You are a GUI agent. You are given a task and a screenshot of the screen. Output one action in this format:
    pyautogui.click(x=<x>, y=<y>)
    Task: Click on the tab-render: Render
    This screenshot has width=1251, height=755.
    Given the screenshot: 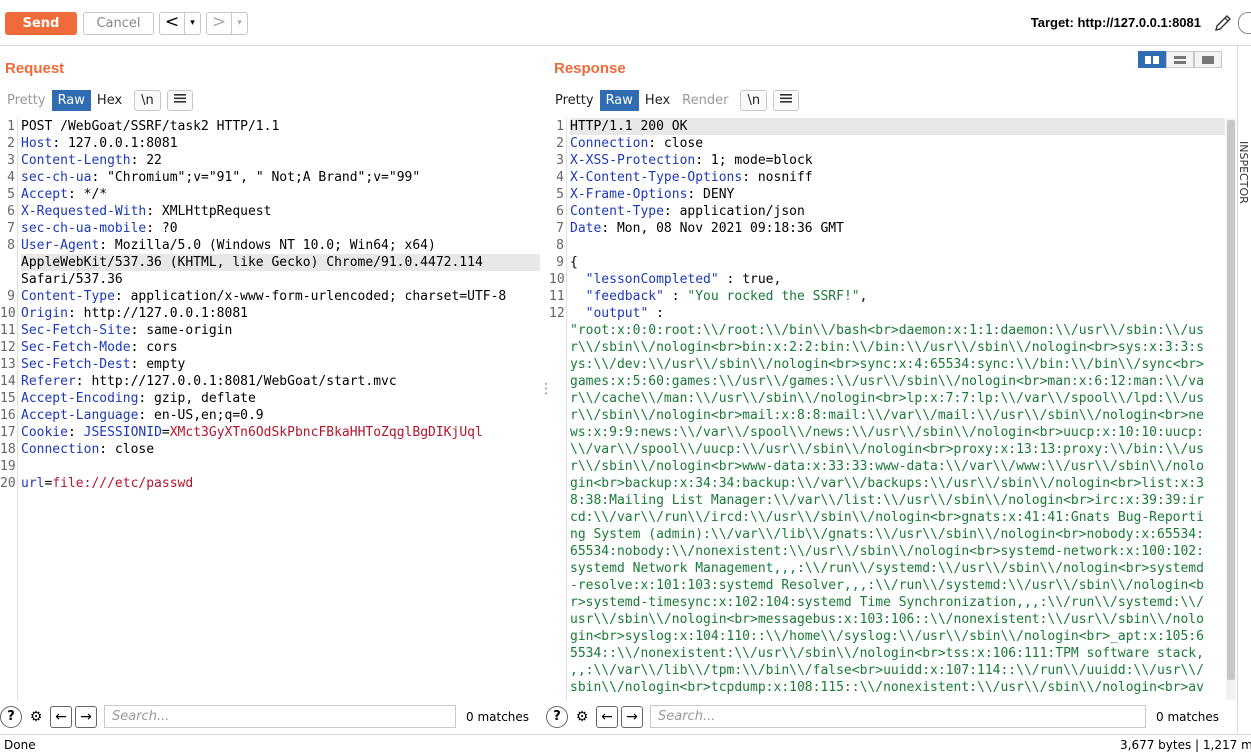 What is the action you would take?
    pyautogui.click(x=705, y=100)
    